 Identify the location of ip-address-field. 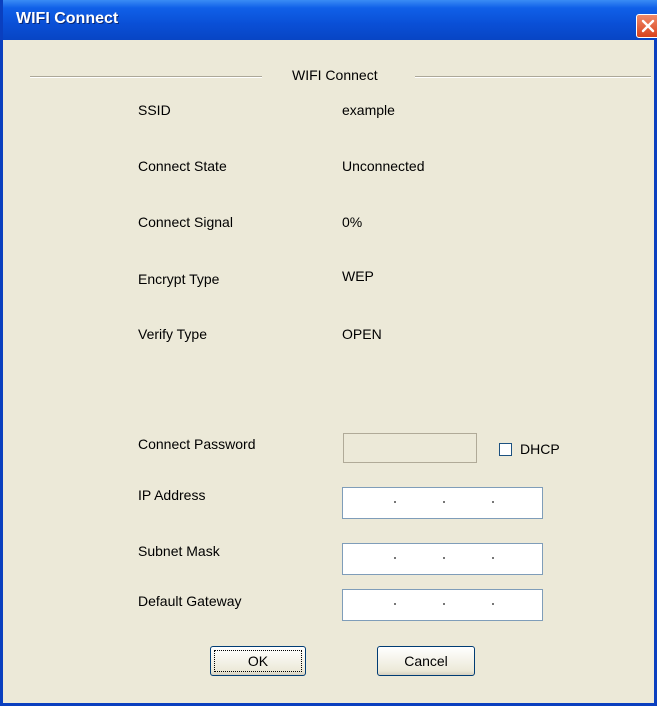
(442, 503).